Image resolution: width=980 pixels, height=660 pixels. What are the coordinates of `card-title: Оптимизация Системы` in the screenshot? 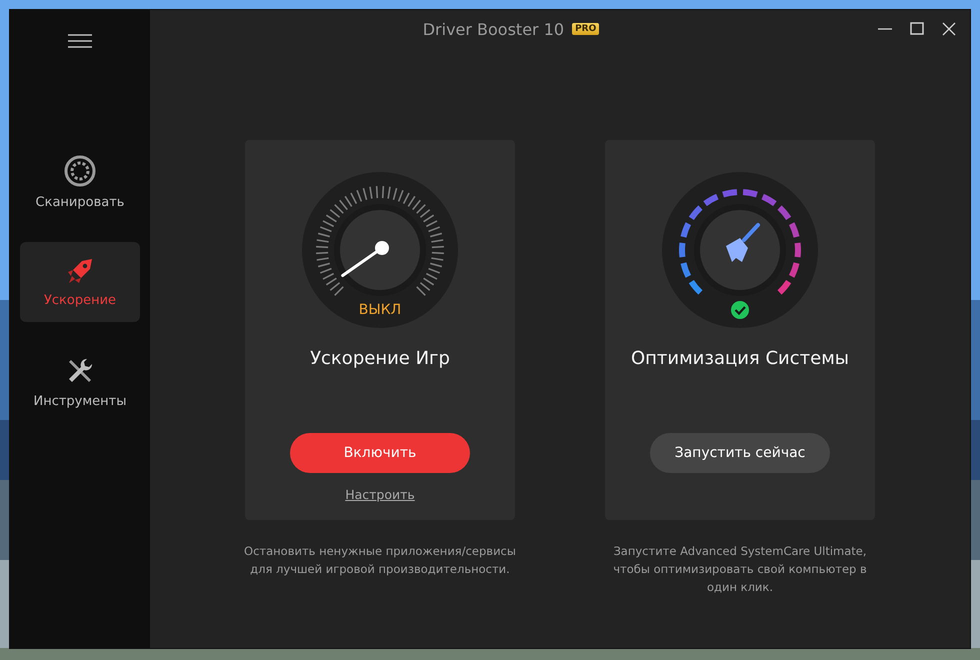 It's located at (739, 358).